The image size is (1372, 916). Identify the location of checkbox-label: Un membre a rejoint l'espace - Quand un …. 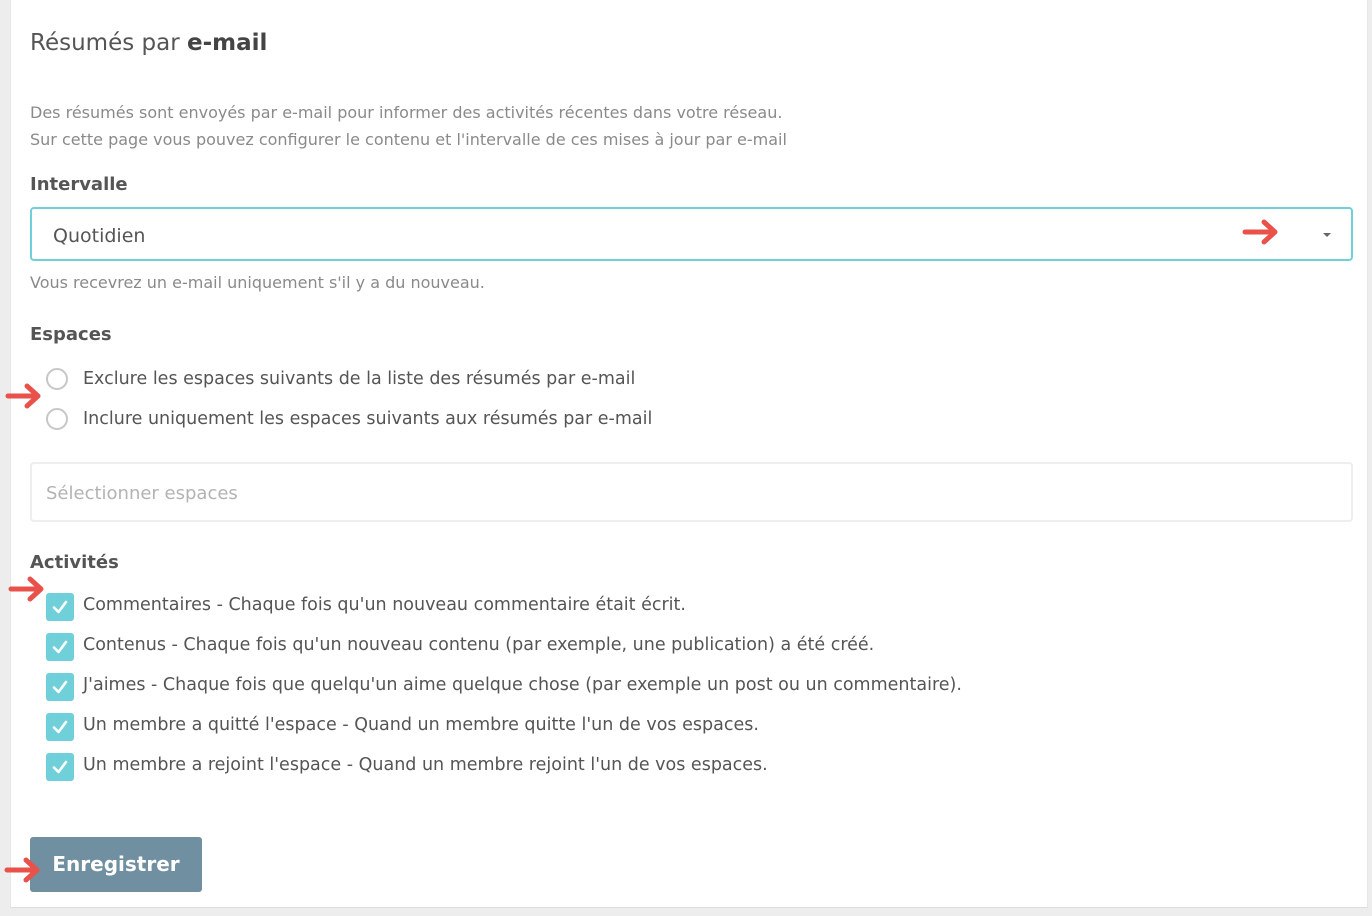
(425, 765).